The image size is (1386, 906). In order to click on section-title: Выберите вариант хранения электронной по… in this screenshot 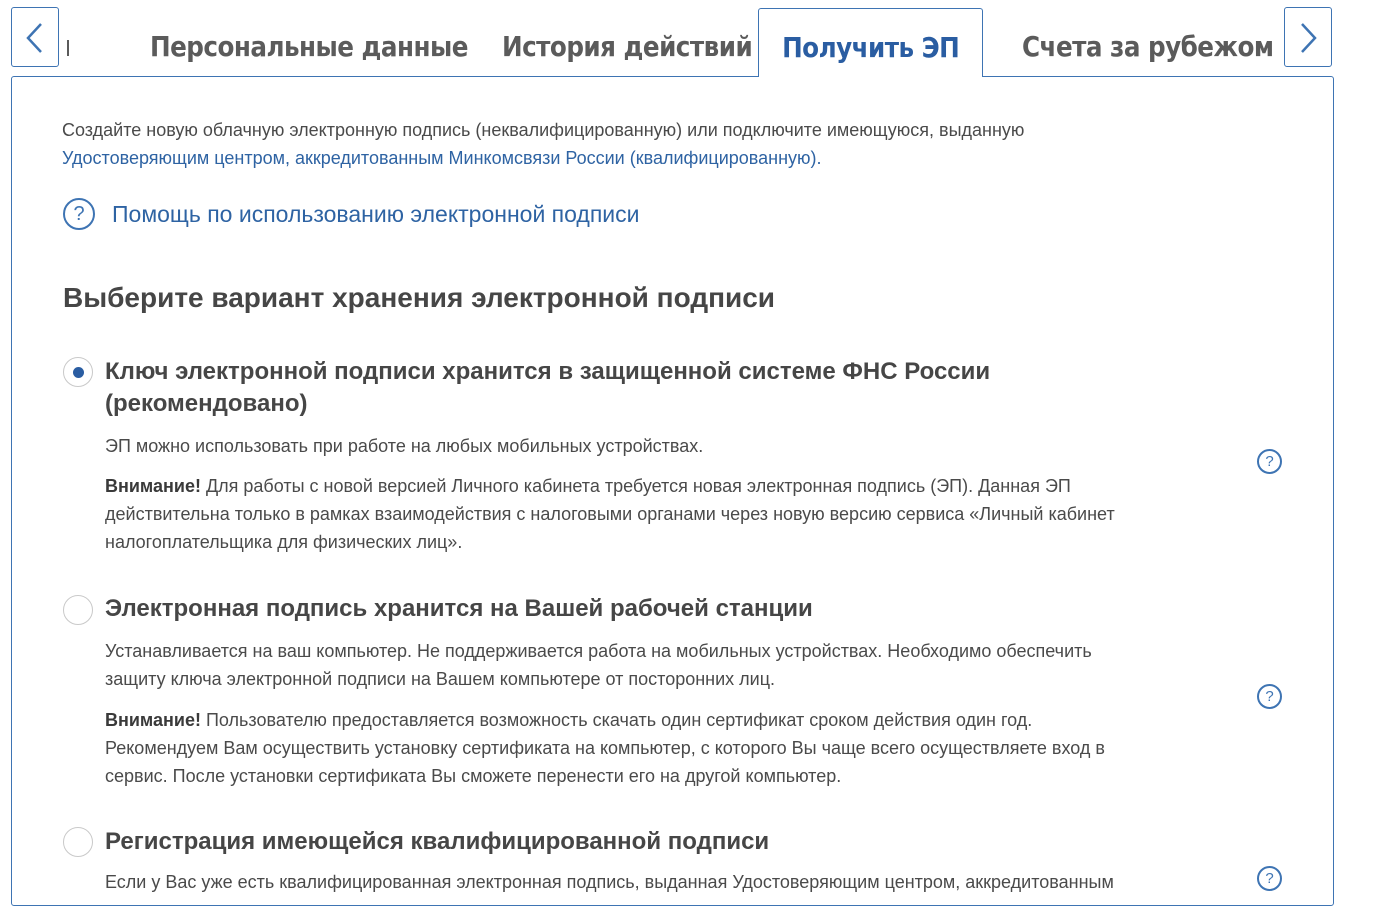, I will do `click(419, 297)`.